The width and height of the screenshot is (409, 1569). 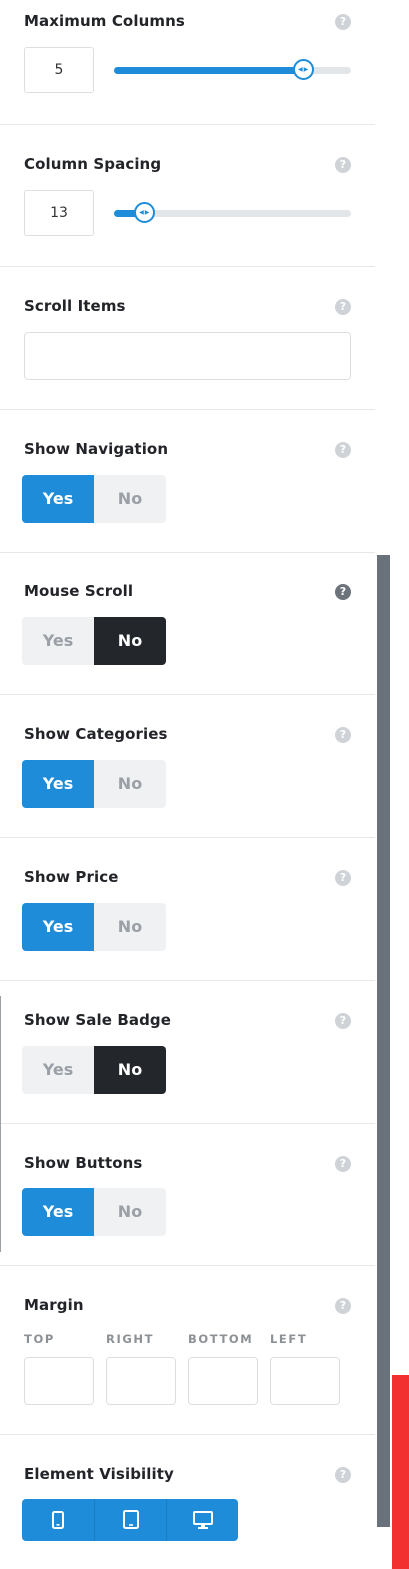 What do you see at coordinates (96, 734) in the screenshot?
I see `option-label: Show Categories` at bounding box center [96, 734].